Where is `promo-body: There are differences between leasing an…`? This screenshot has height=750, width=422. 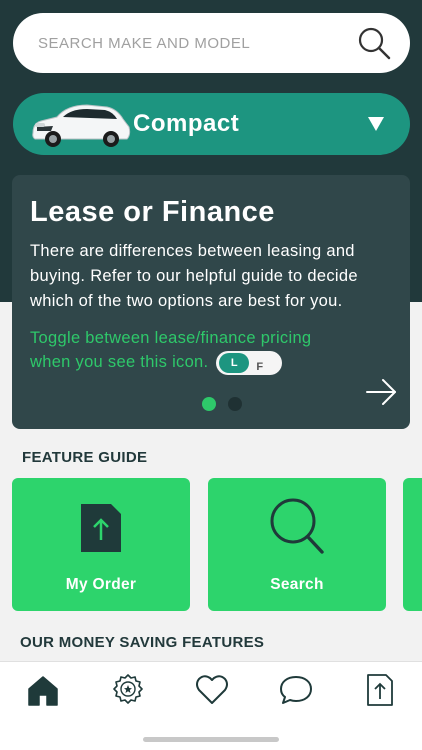 promo-body: There are differences between leasing an… is located at coordinates (194, 276).